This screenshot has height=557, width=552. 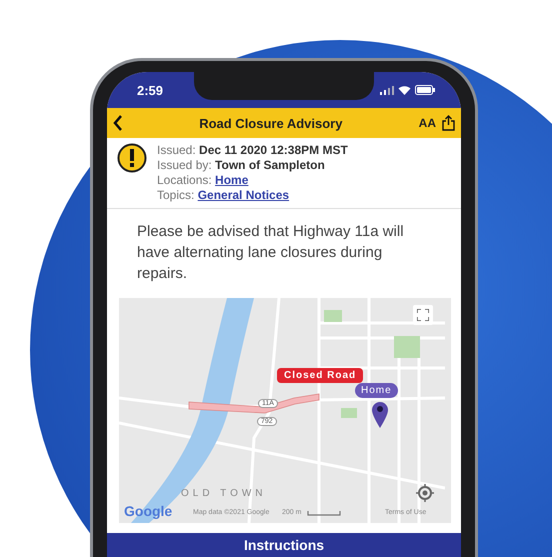 What do you see at coordinates (271, 253) in the screenshot?
I see `advisory-message: Please be advised that Highway 11a will have alternating lane closures during repairs.` at bounding box center [271, 253].